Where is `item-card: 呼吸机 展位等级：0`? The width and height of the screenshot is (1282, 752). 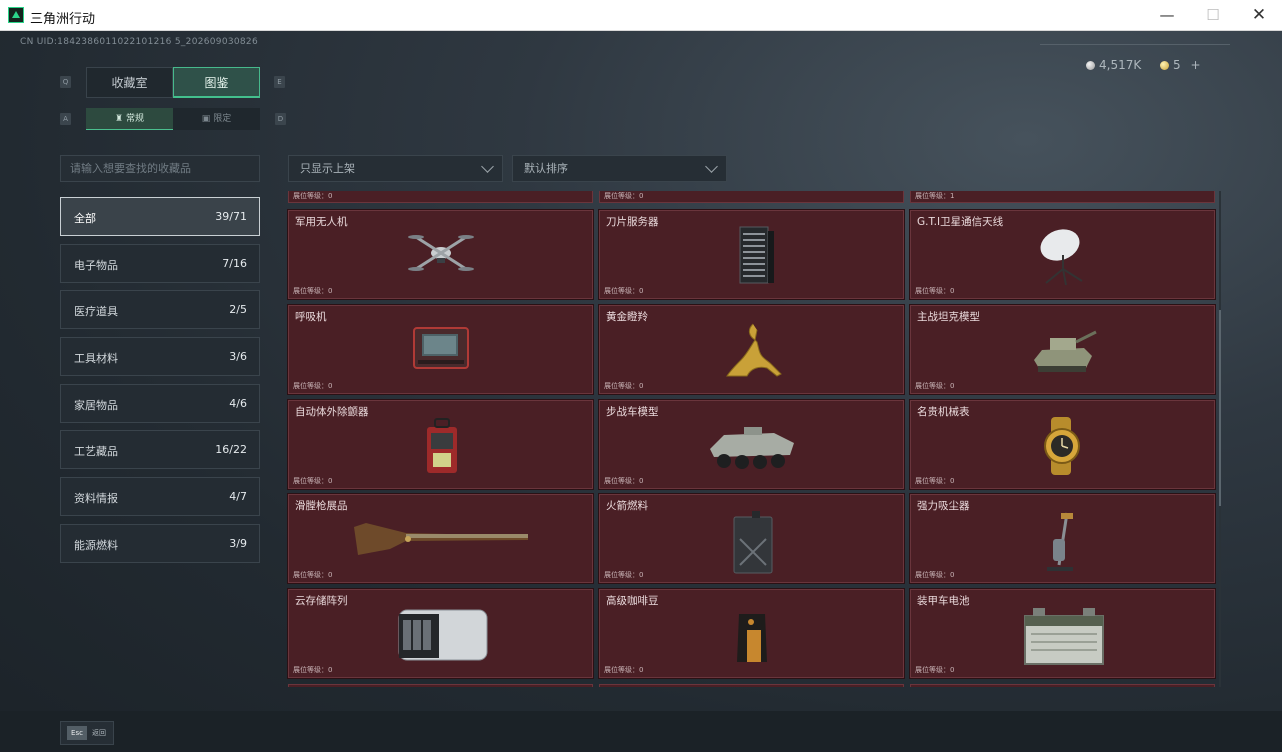
item-card: 呼吸机 展位等级：0 is located at coordinates (440, 349).